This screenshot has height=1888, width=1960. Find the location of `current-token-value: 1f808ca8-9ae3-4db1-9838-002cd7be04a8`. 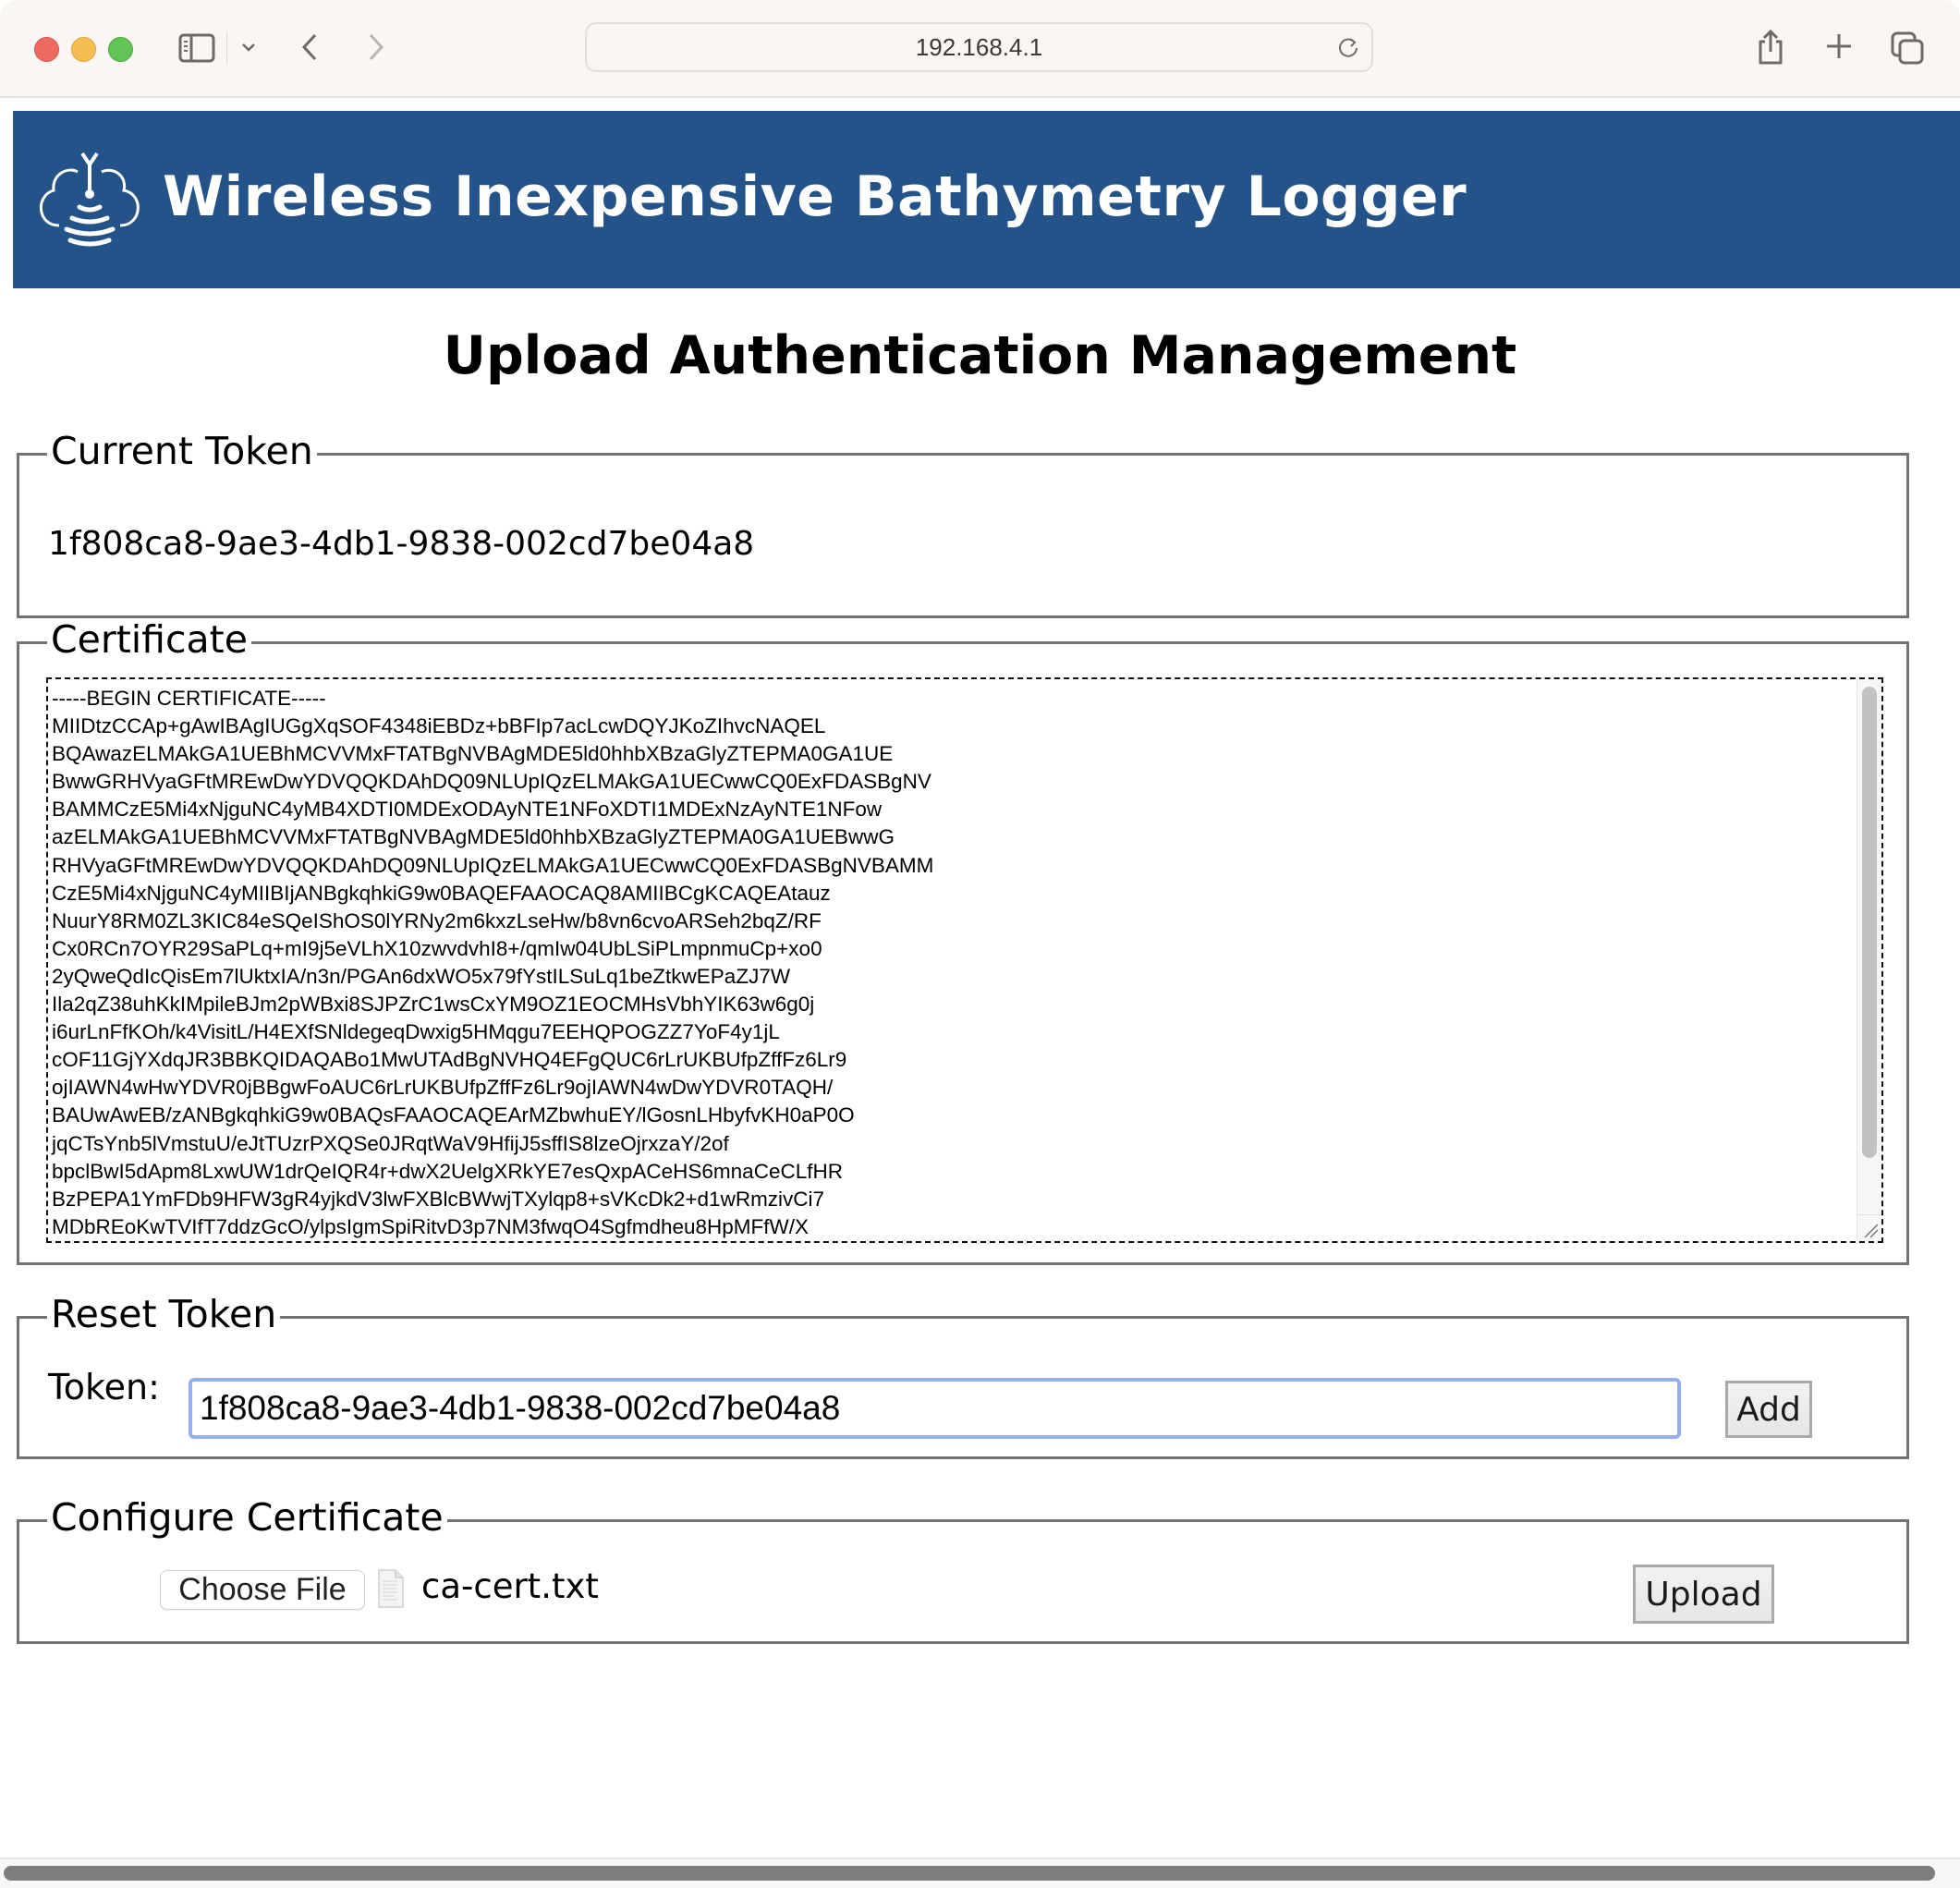

current-token-value: 1f808ca8-9ae3-4db1-9838-002cd7be04a8 is located at coordinates (401, 544).